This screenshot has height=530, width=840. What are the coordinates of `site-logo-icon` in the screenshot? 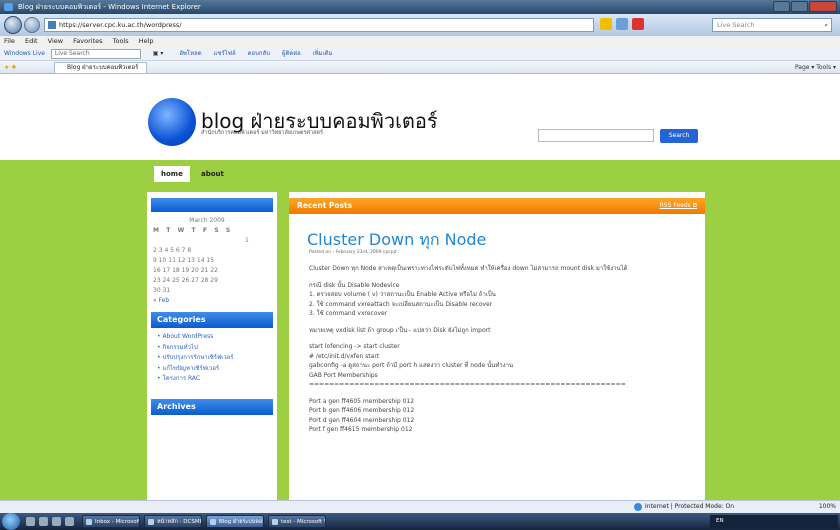 It's located at (172, 122).